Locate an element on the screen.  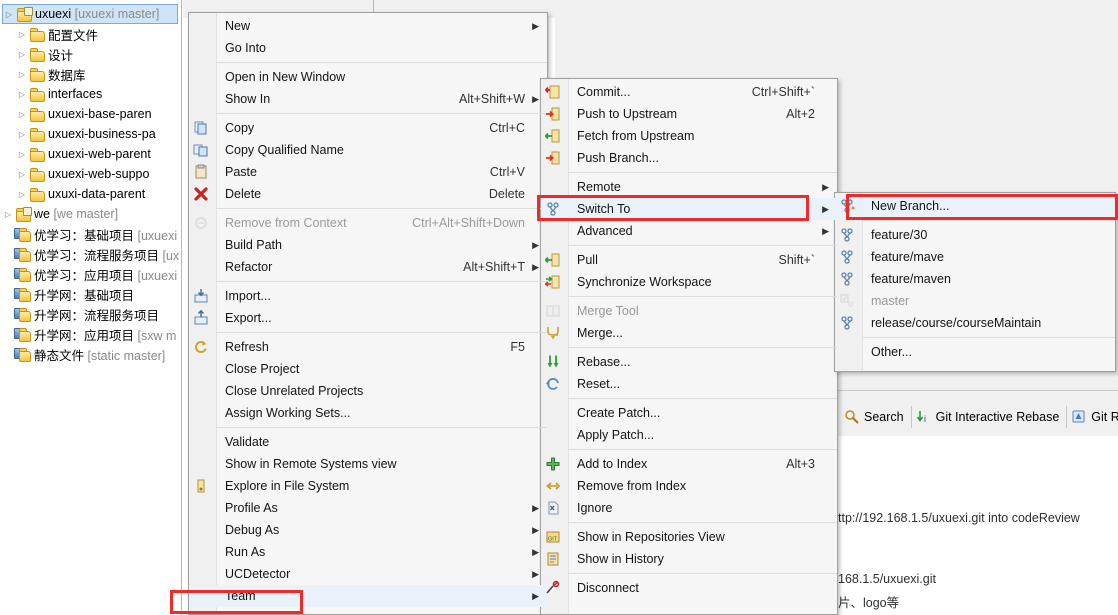
tree-item: 升学网：应用项目 [sxw m is located at coordinates (90, 334).